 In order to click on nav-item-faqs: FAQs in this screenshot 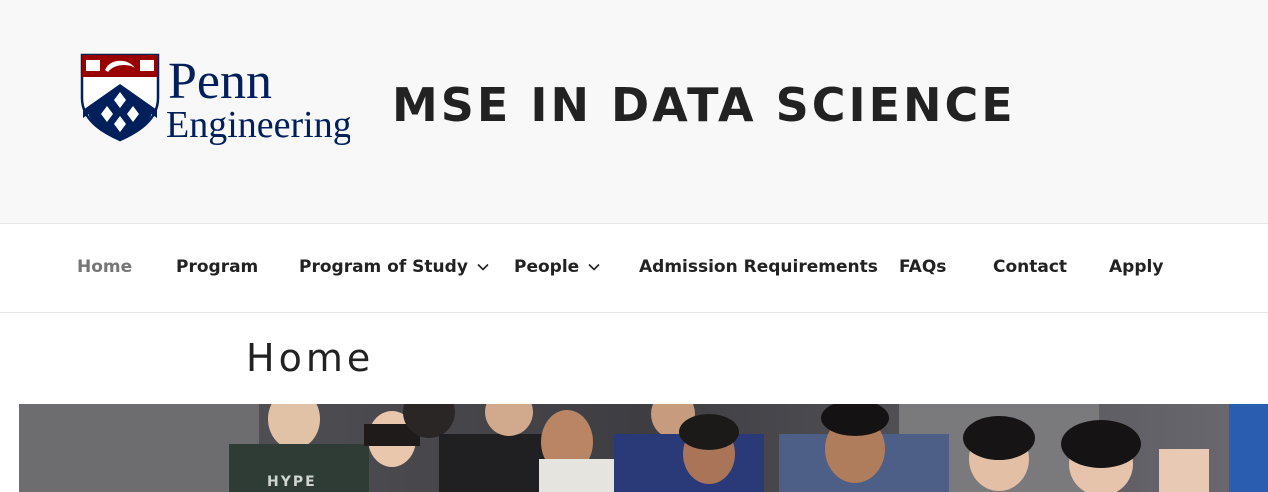, I will do `click(922, 267)`.